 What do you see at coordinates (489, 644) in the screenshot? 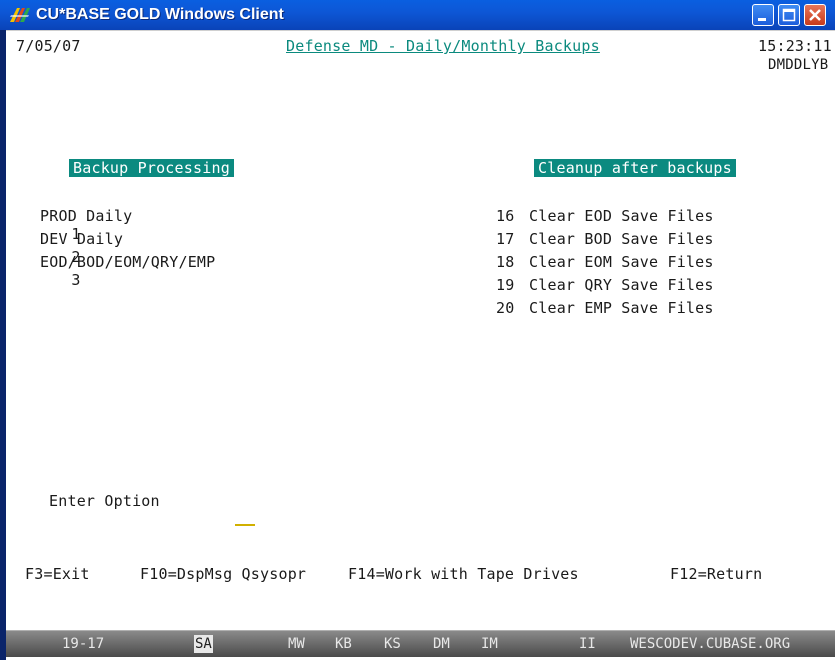
I see `status-indicator-im: IM` at bounding box center [489, 644].